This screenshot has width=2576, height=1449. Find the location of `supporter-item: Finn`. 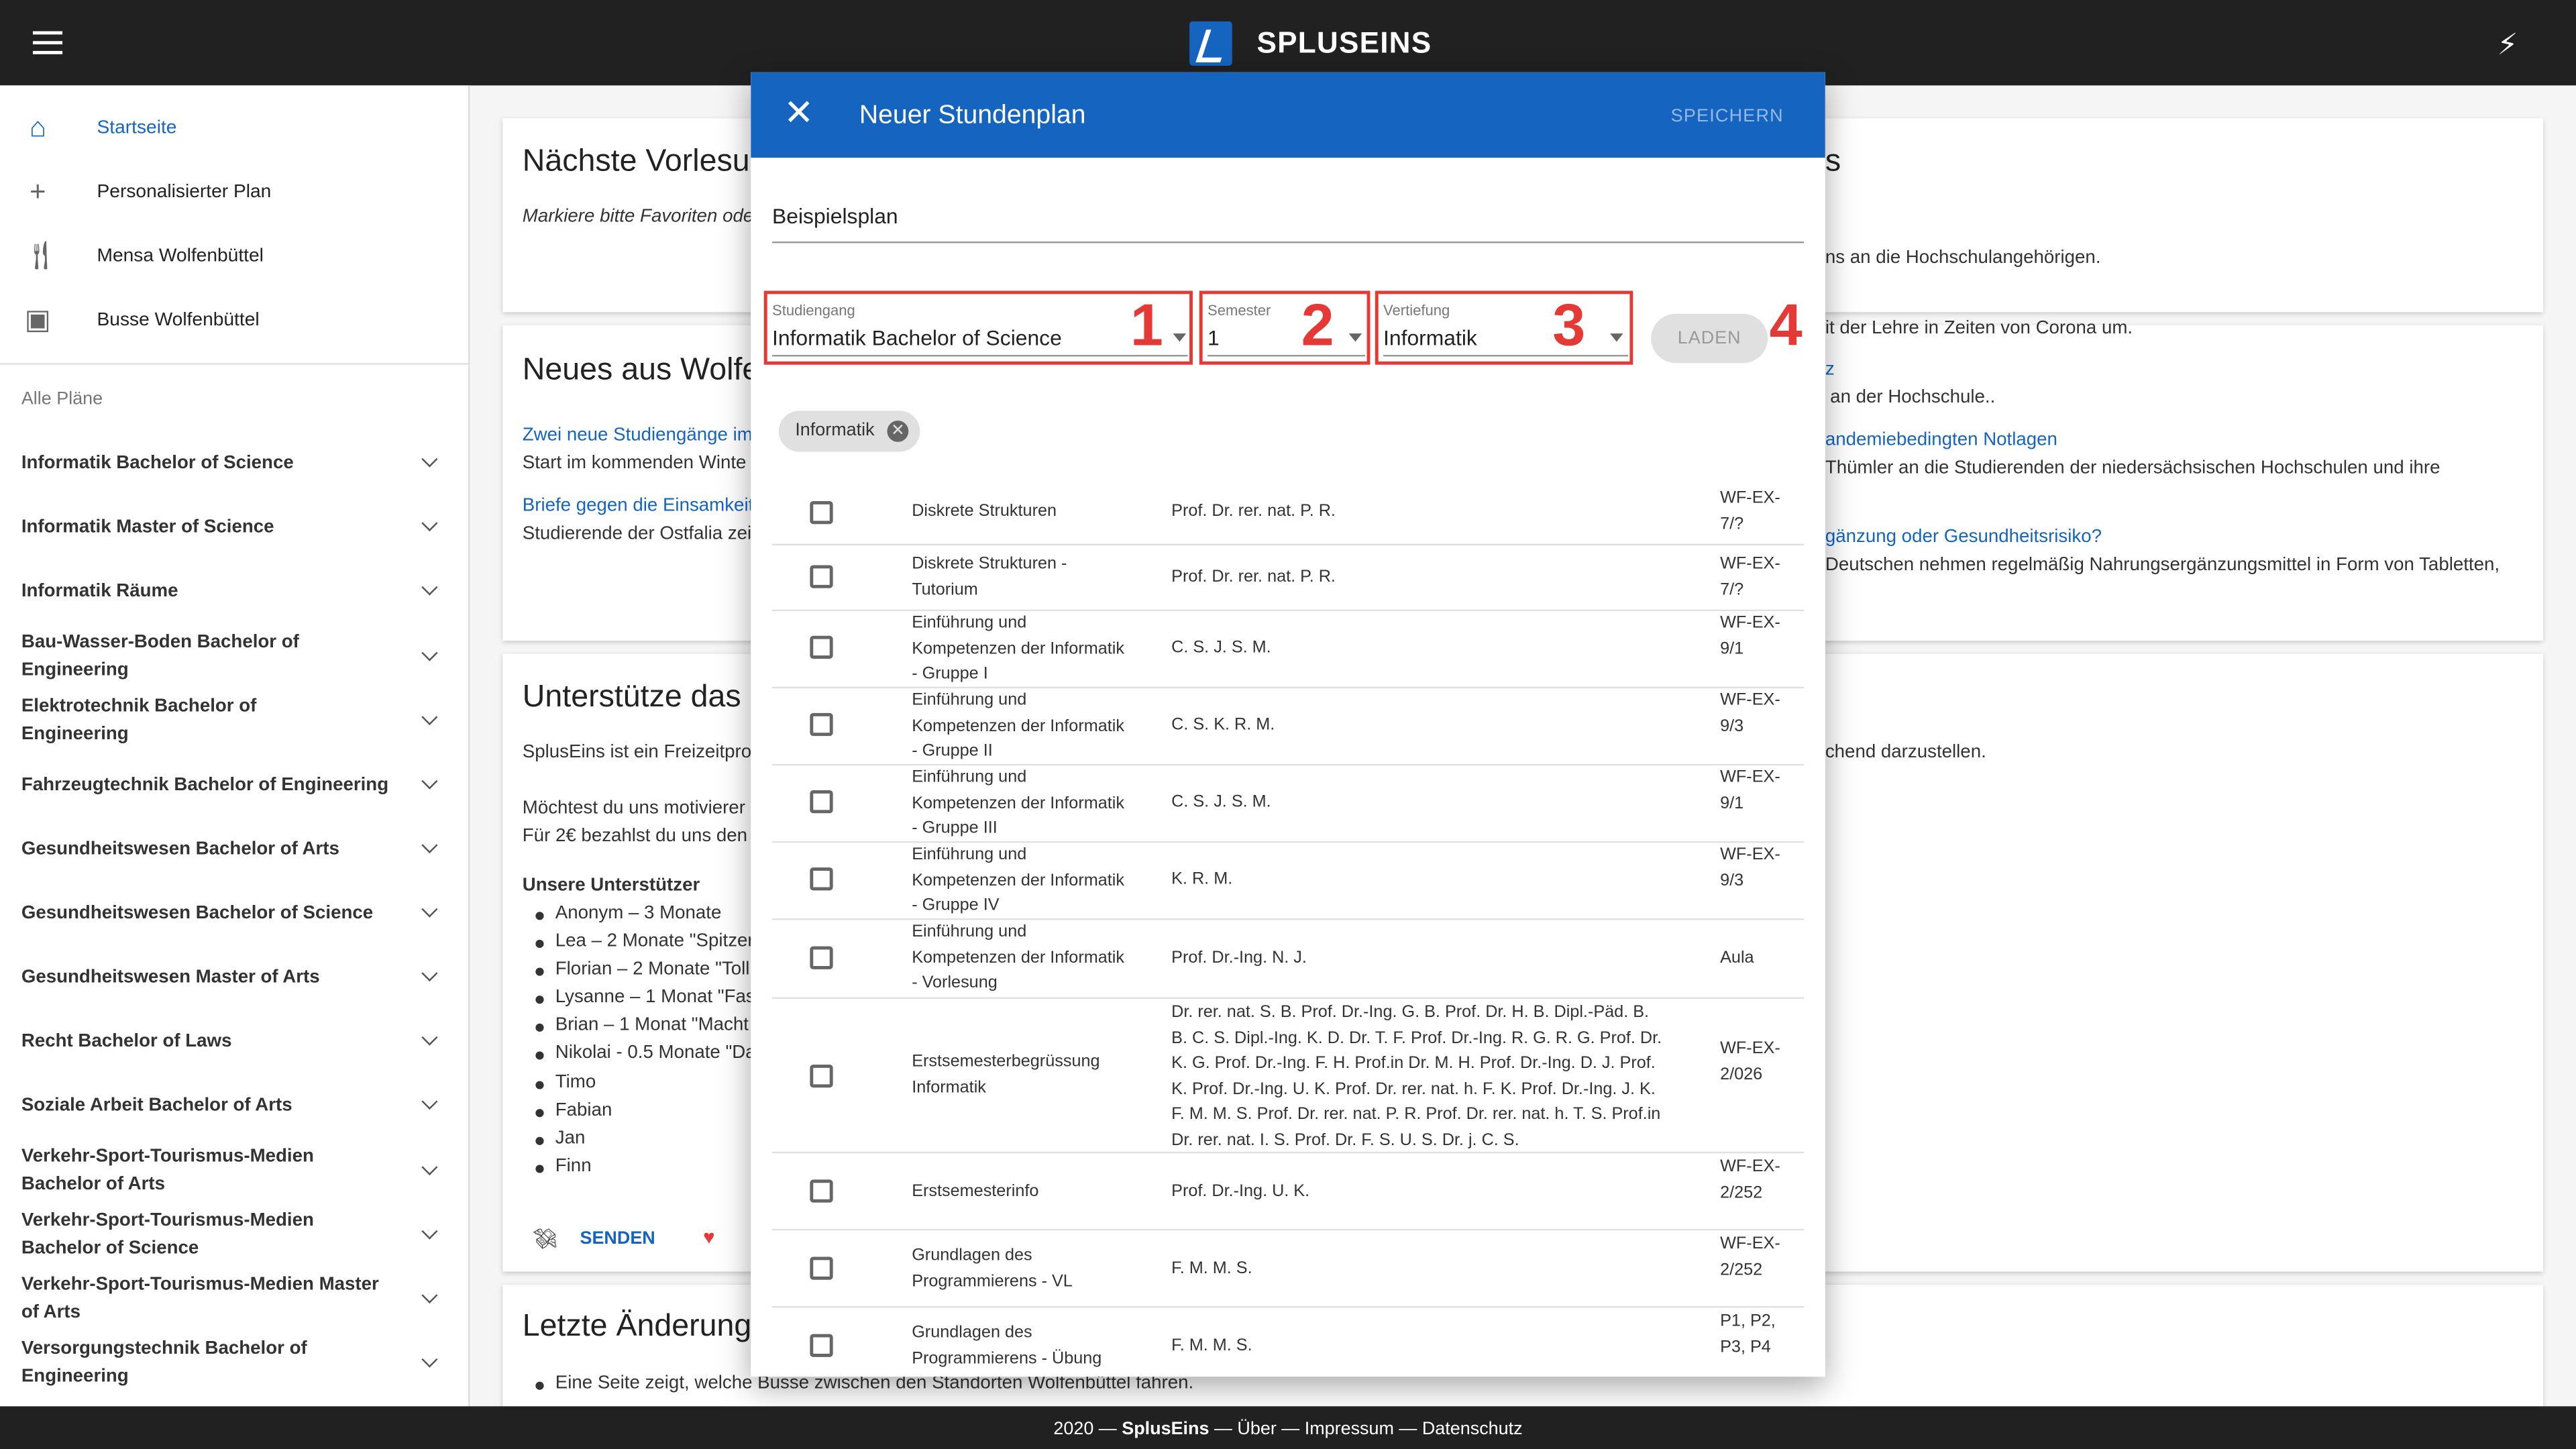

supporter-item: Finn is located at coordinates (563, 1167).